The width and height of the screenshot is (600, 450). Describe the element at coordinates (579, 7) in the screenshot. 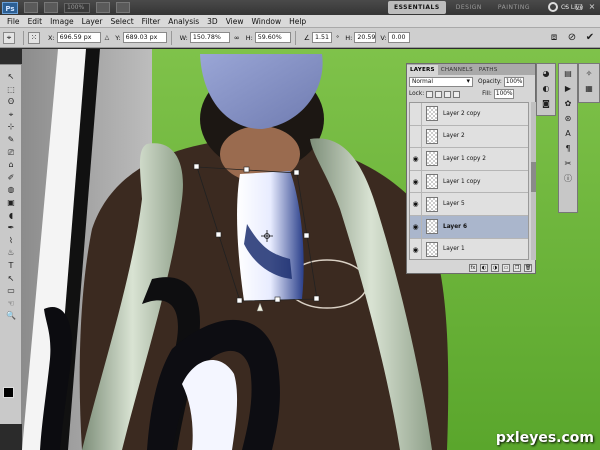

I see `maximize-button: □` at that location.